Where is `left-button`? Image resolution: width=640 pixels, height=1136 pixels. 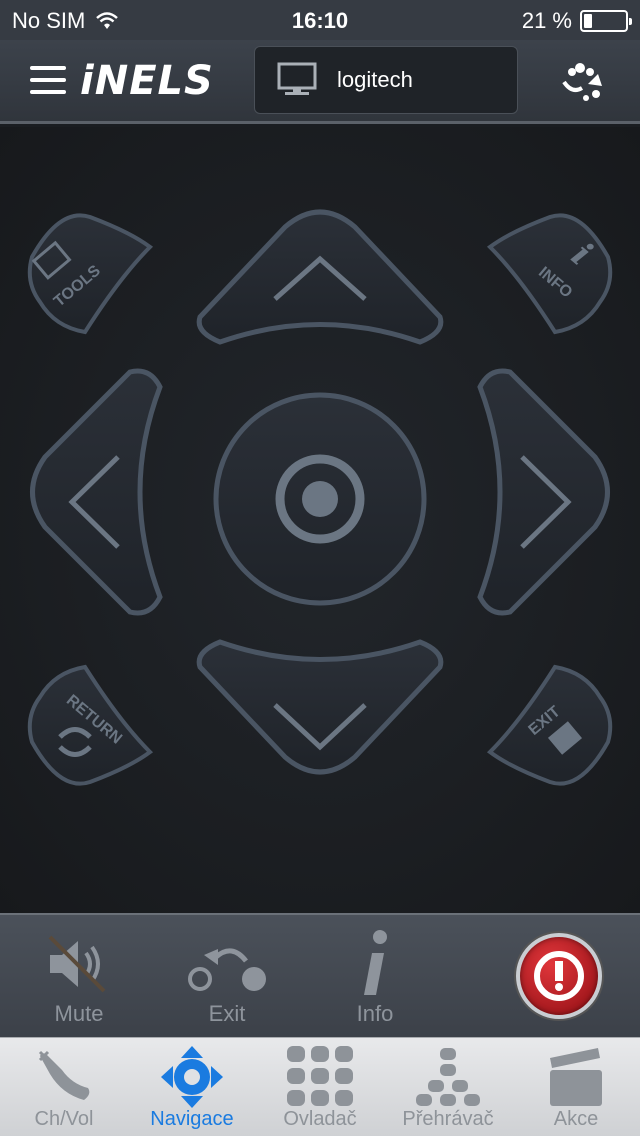
left-button is located at coordinates (96, 492).